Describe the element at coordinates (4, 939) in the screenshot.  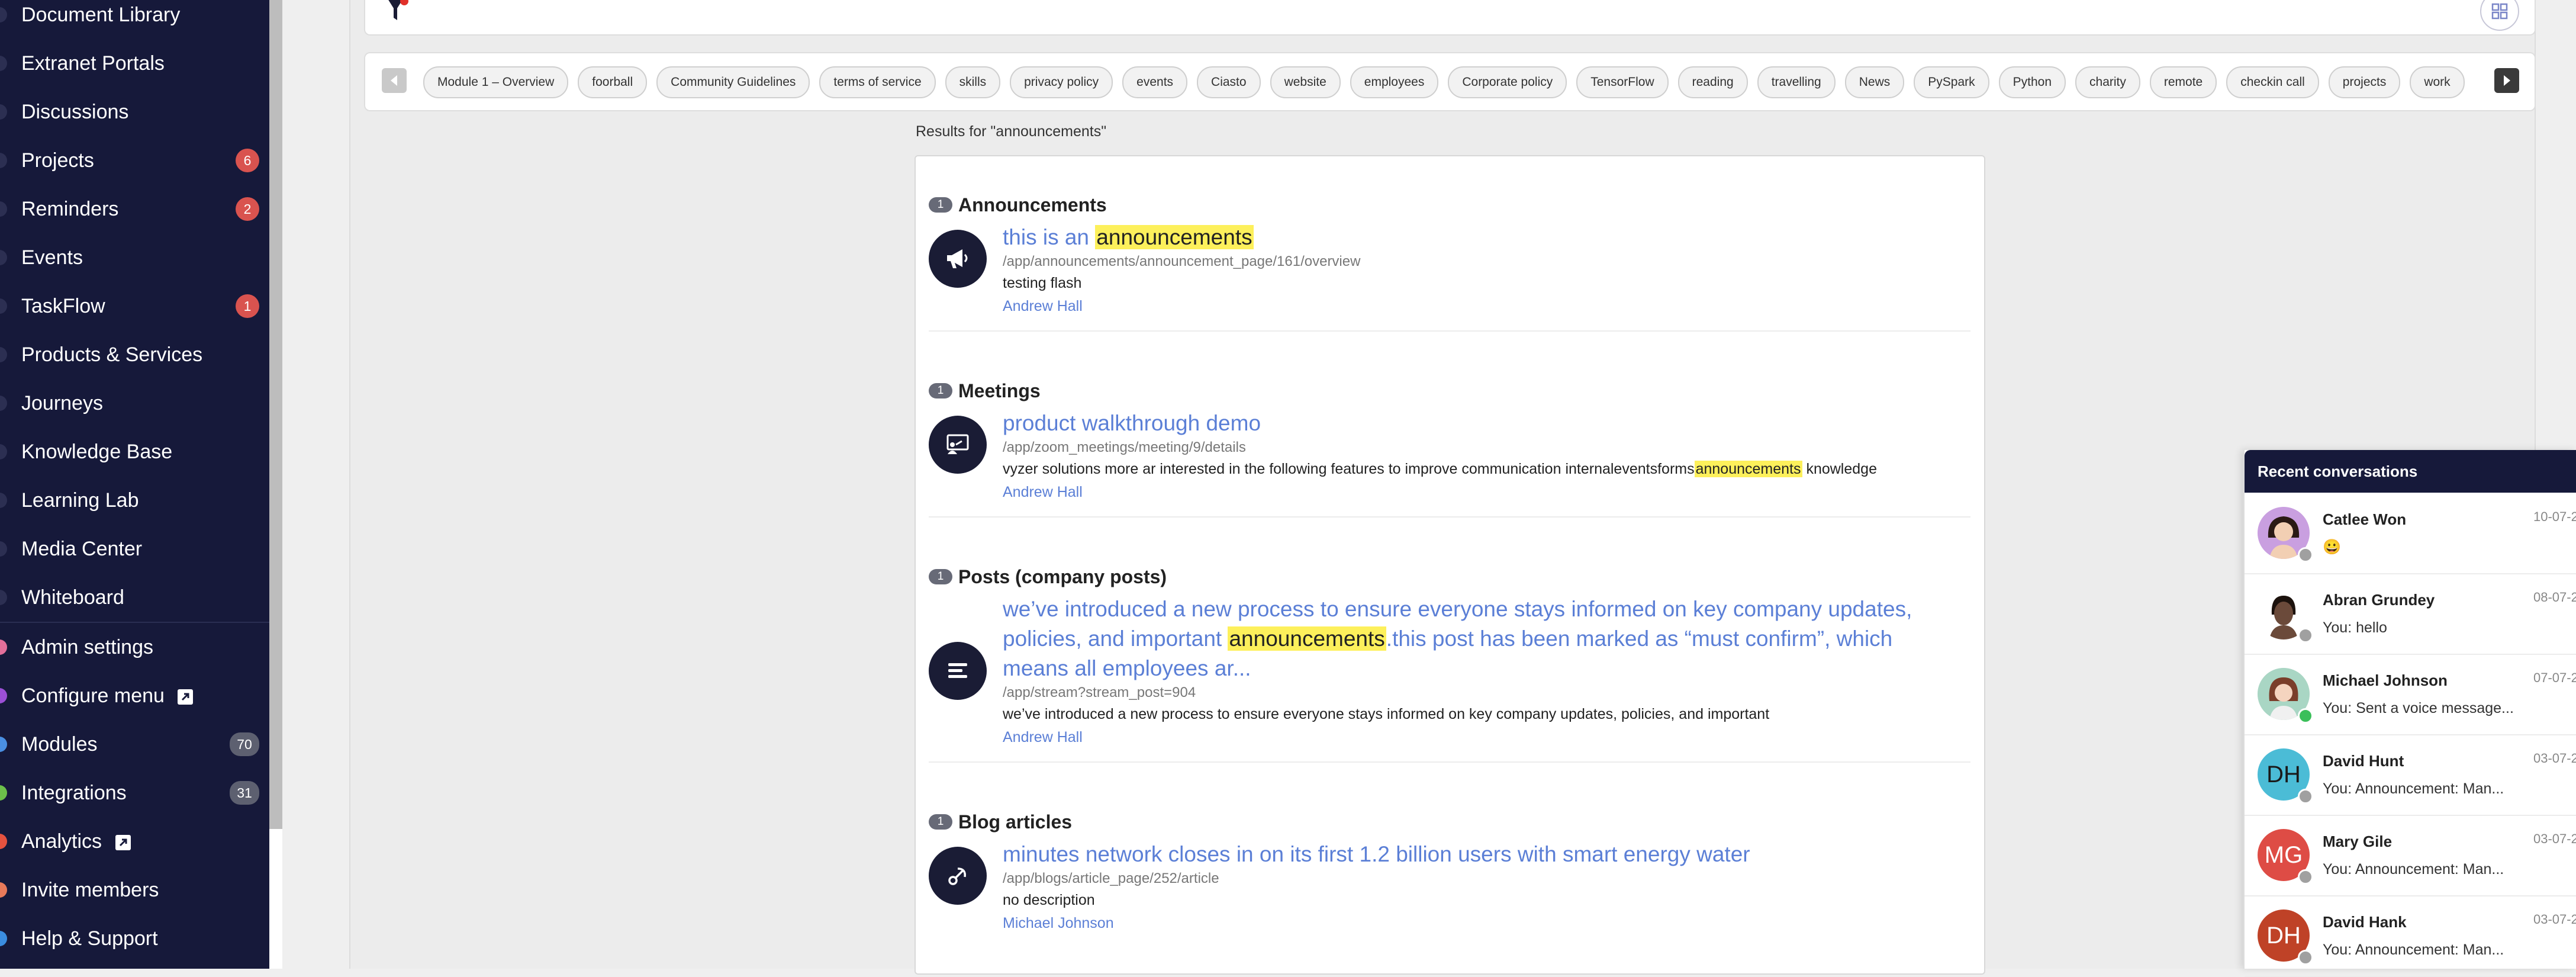
I see `help-support-icon` at that location.